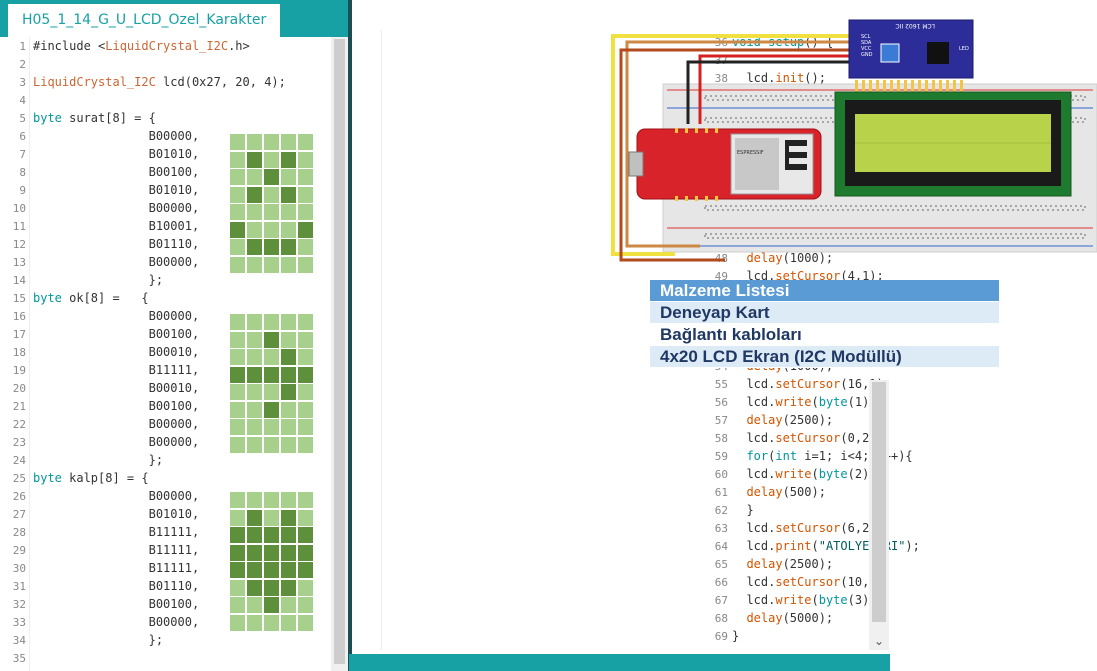  What do you see at coordinates (19, 298) in the screenshot?
I see `line-number: 15` at bounding box center [19, 298].